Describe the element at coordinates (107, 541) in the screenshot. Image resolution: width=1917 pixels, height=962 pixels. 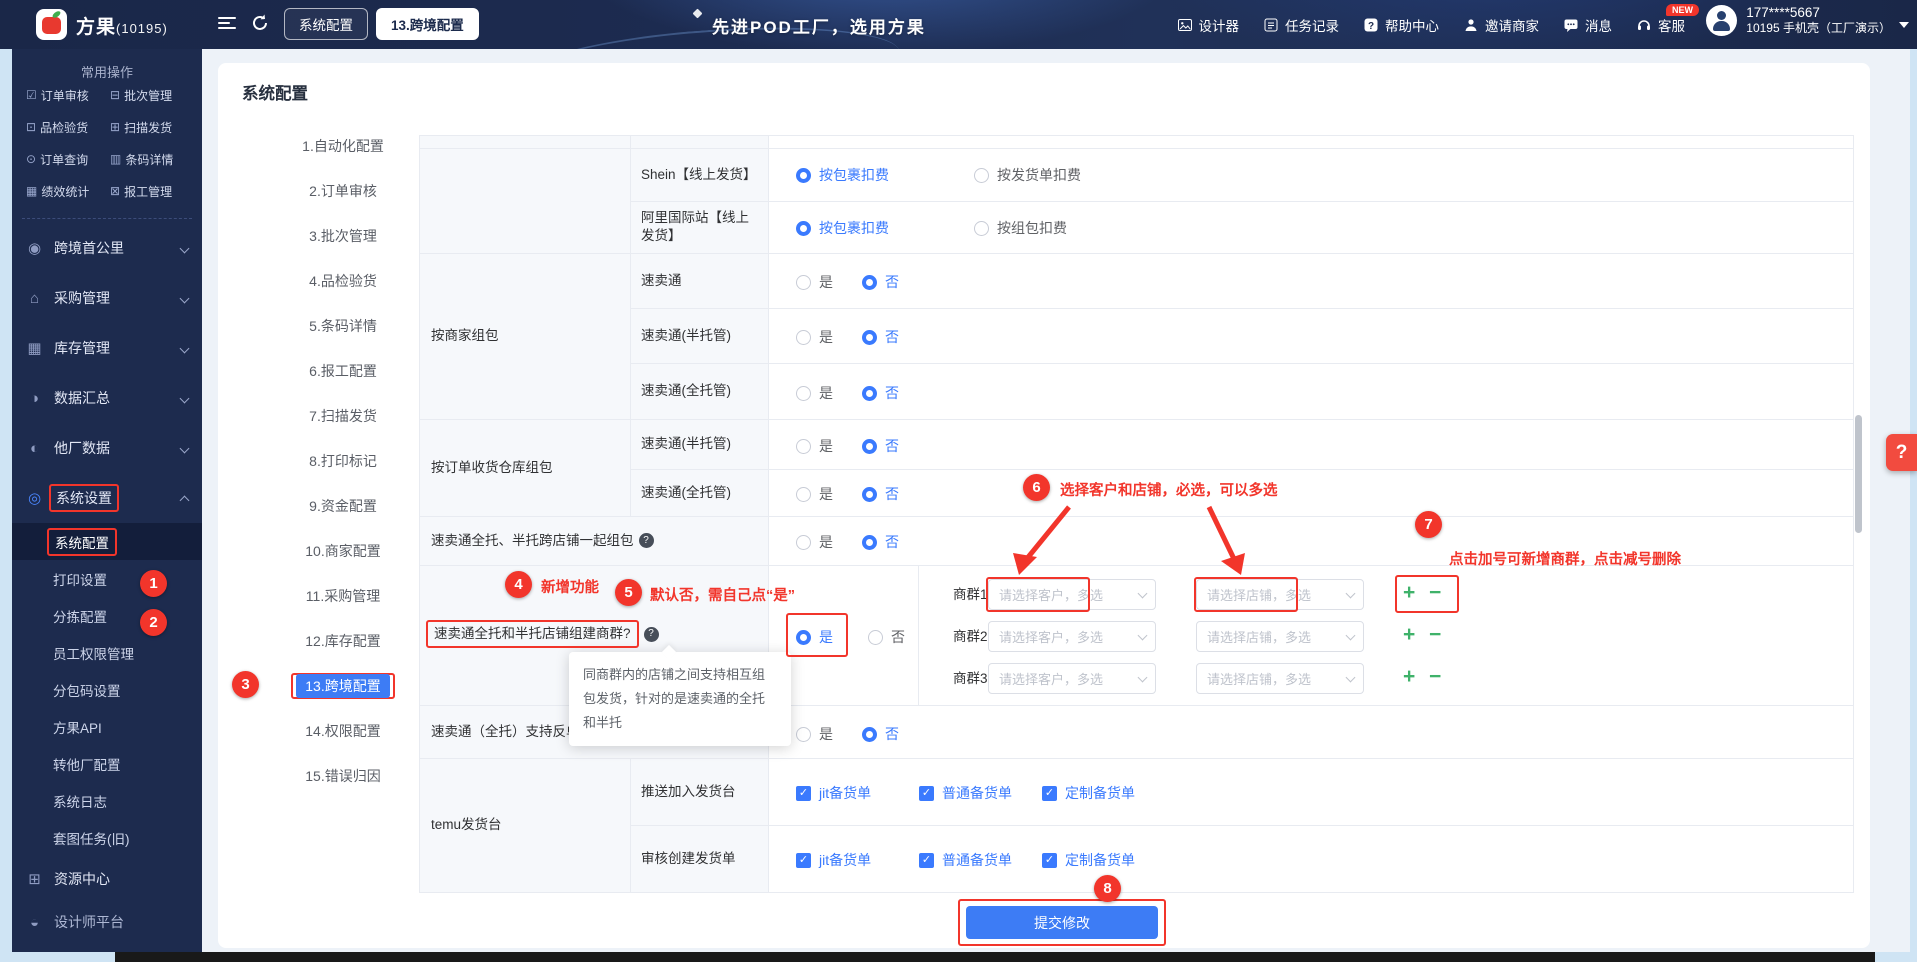
I see `submenu-system-config: 系统配置` at that location.